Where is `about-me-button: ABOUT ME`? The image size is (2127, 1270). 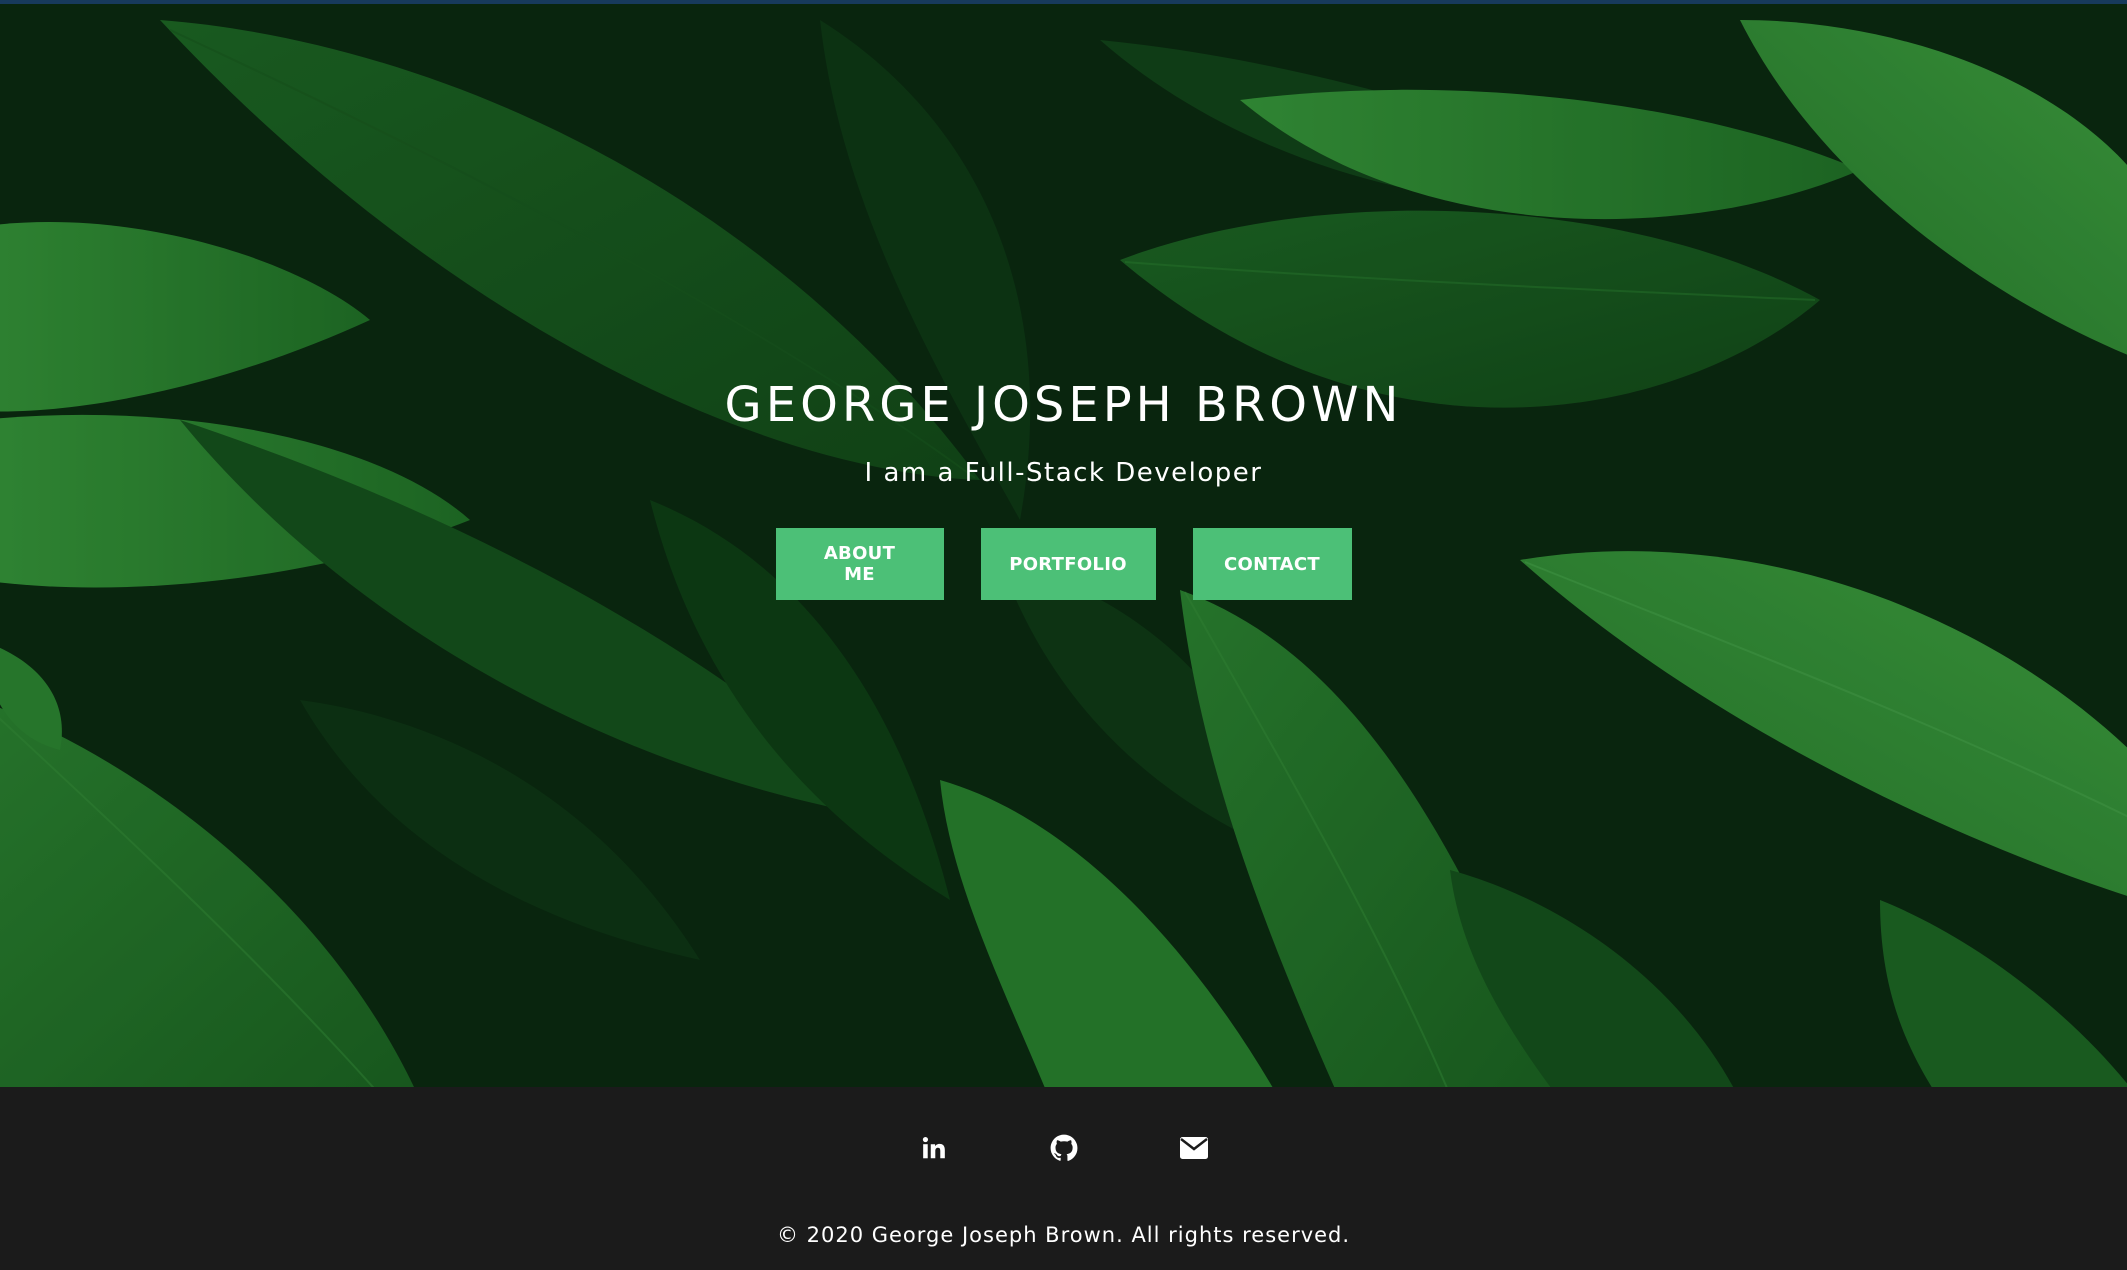 about-me-button: ABOUT ME is located at coordinates (859, 564).